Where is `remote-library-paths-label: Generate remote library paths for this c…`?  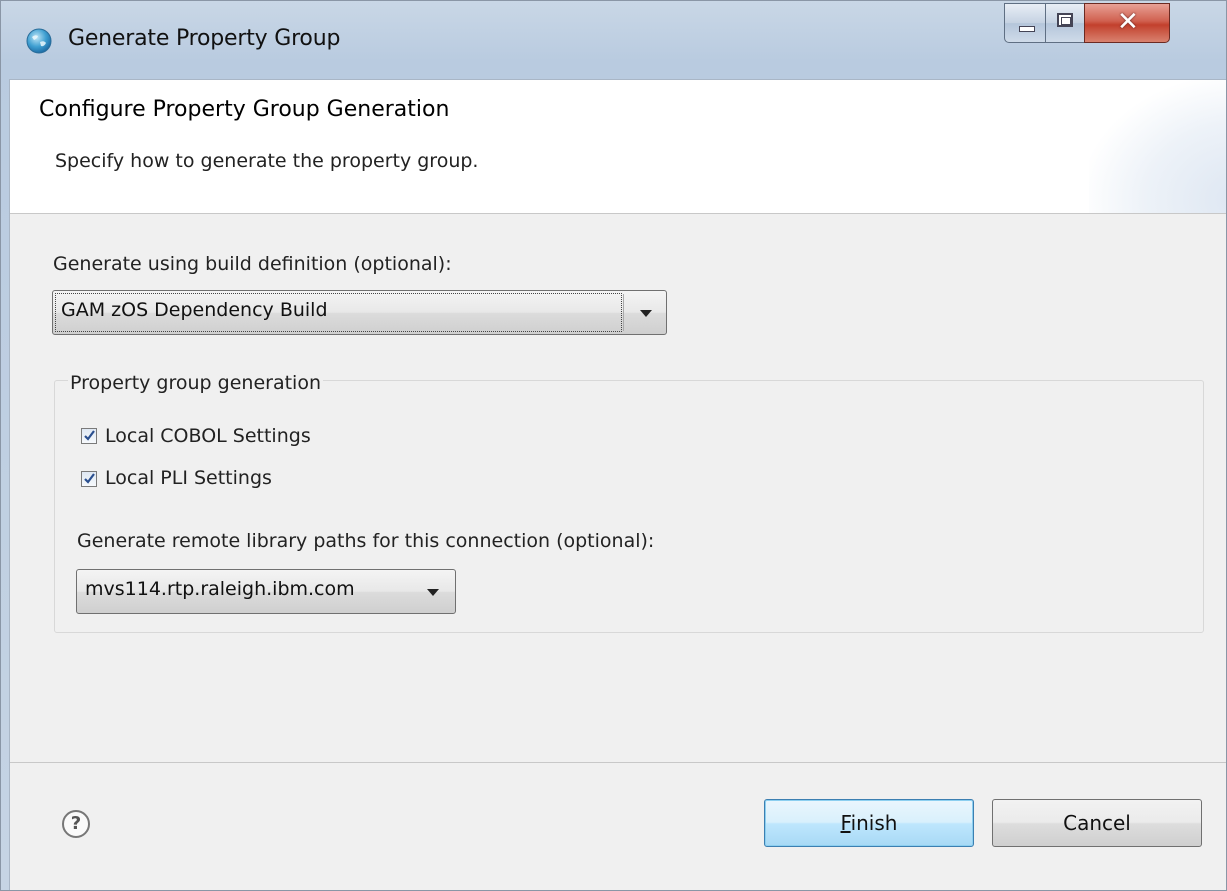
remote-library-paths-label: Generate remote library paths for this c… is located at coordinates (366, 541).